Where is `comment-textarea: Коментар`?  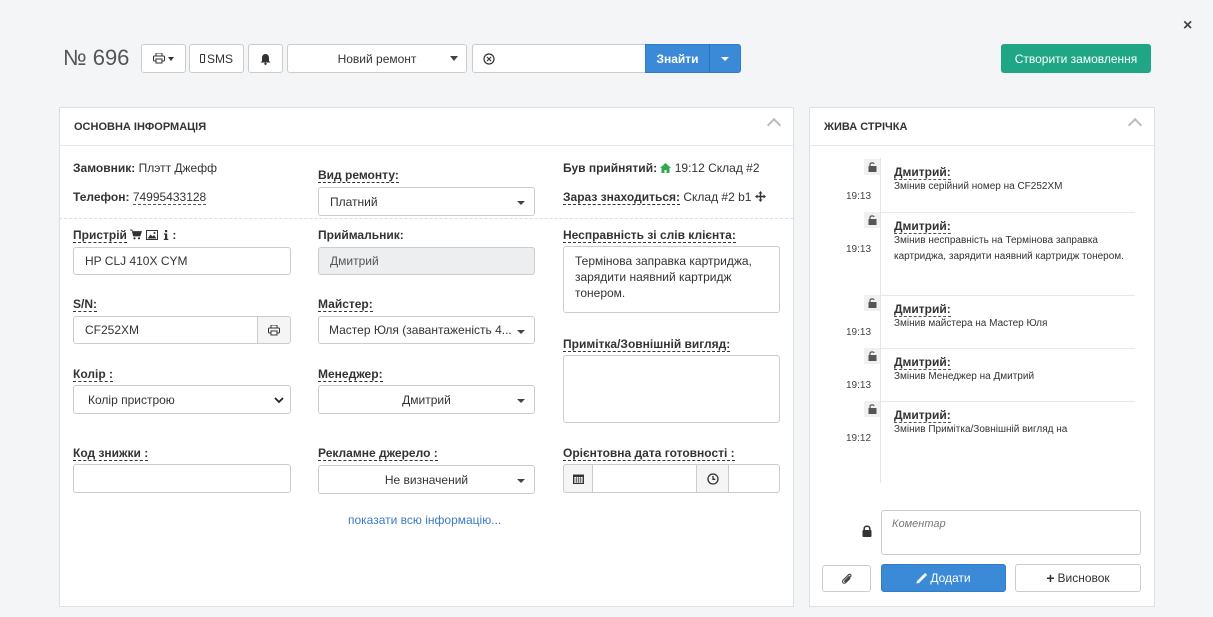
comment-textarea: Коментар is located at coordinates (1011, 532).